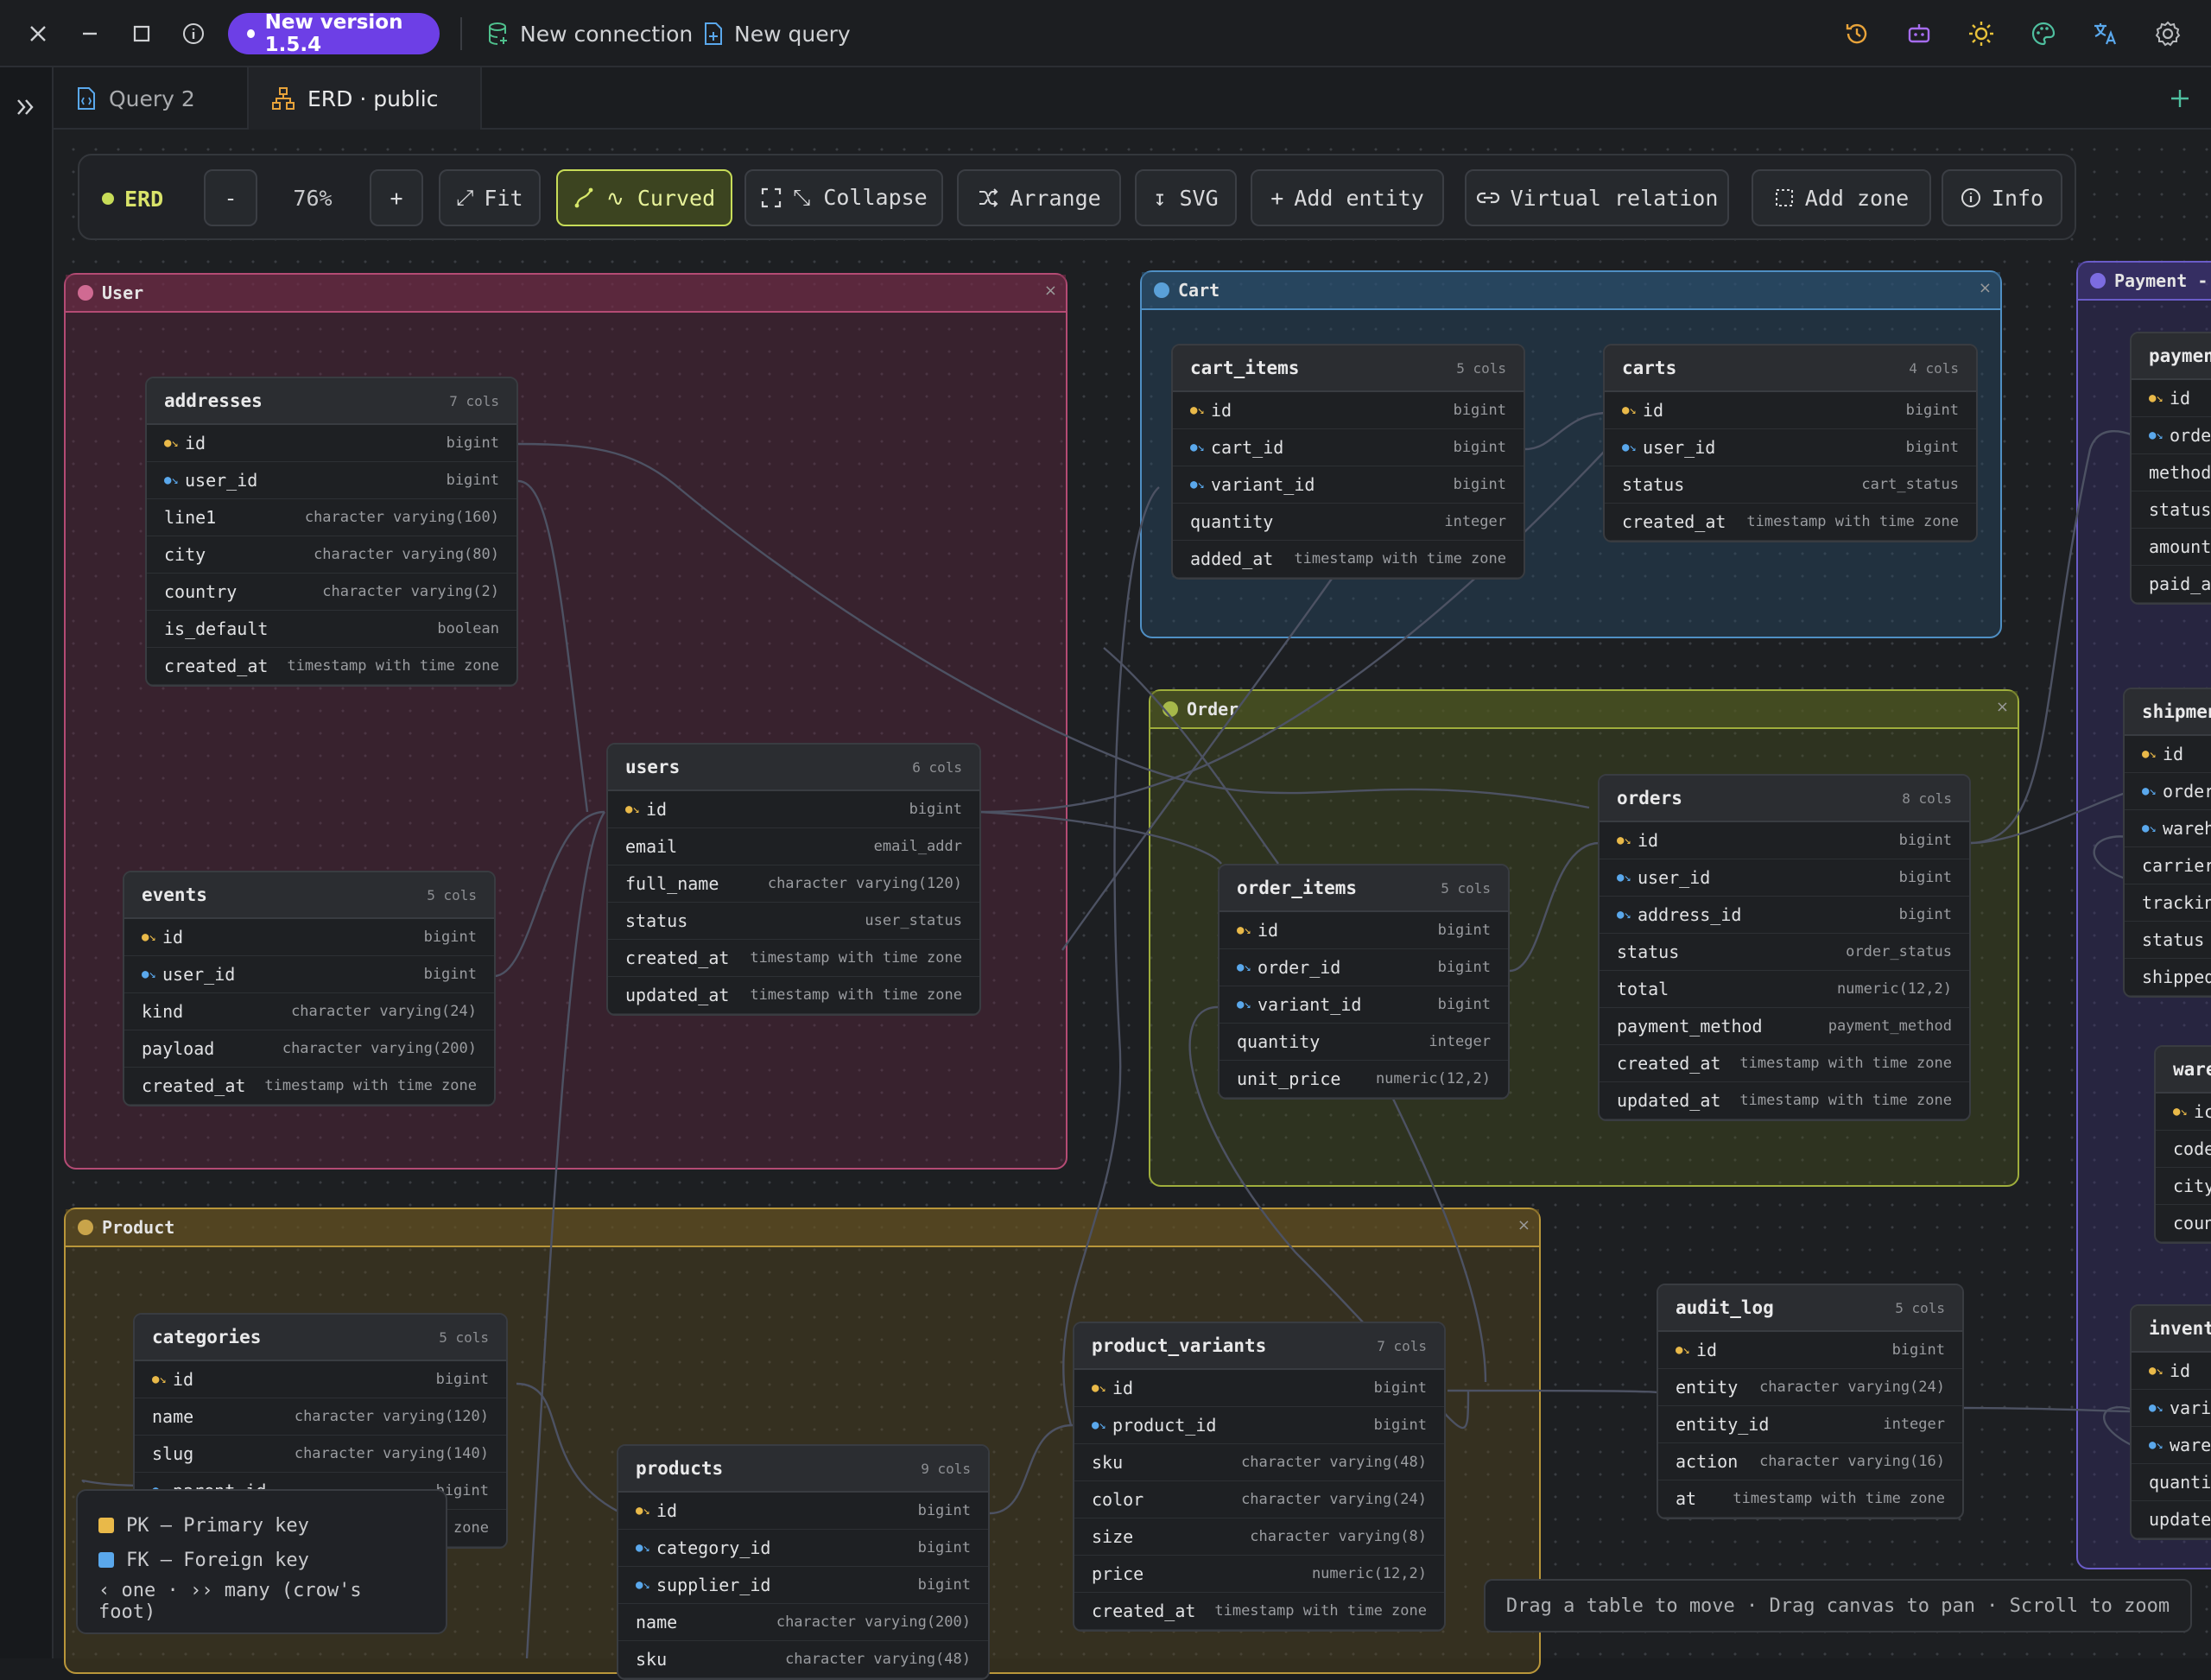 The width and height of the screenshot is (2211, 1680). I want to click on column-row: method, so click(2171, 472).